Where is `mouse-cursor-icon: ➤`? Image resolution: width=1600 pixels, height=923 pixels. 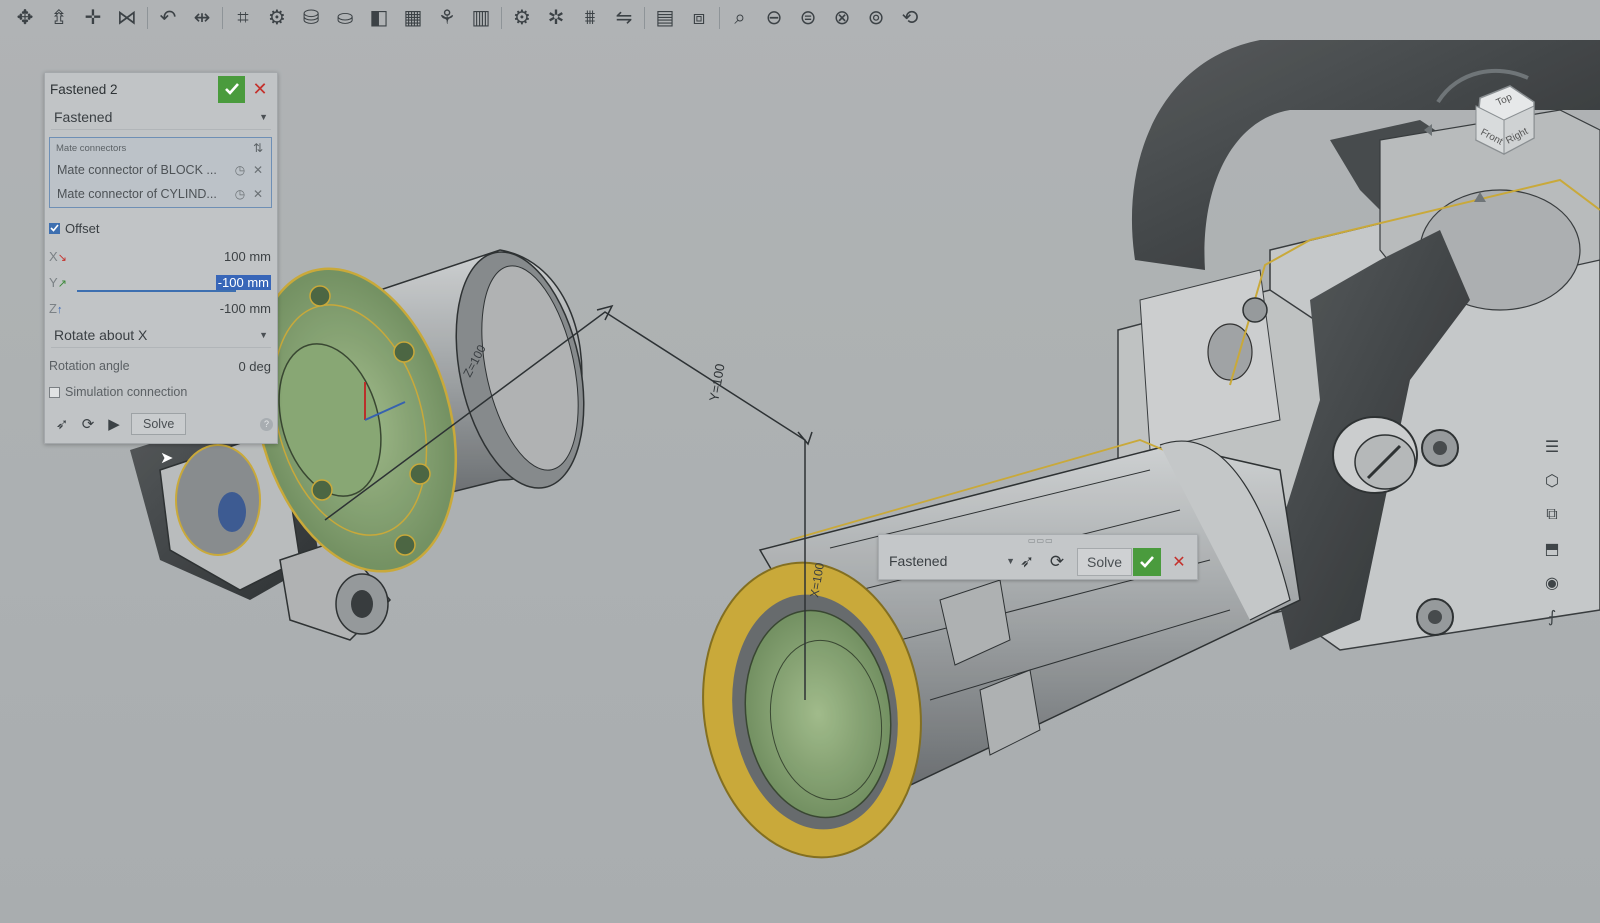 mouse-cursor-icon: ➤ is located at coordinates (167, 458).